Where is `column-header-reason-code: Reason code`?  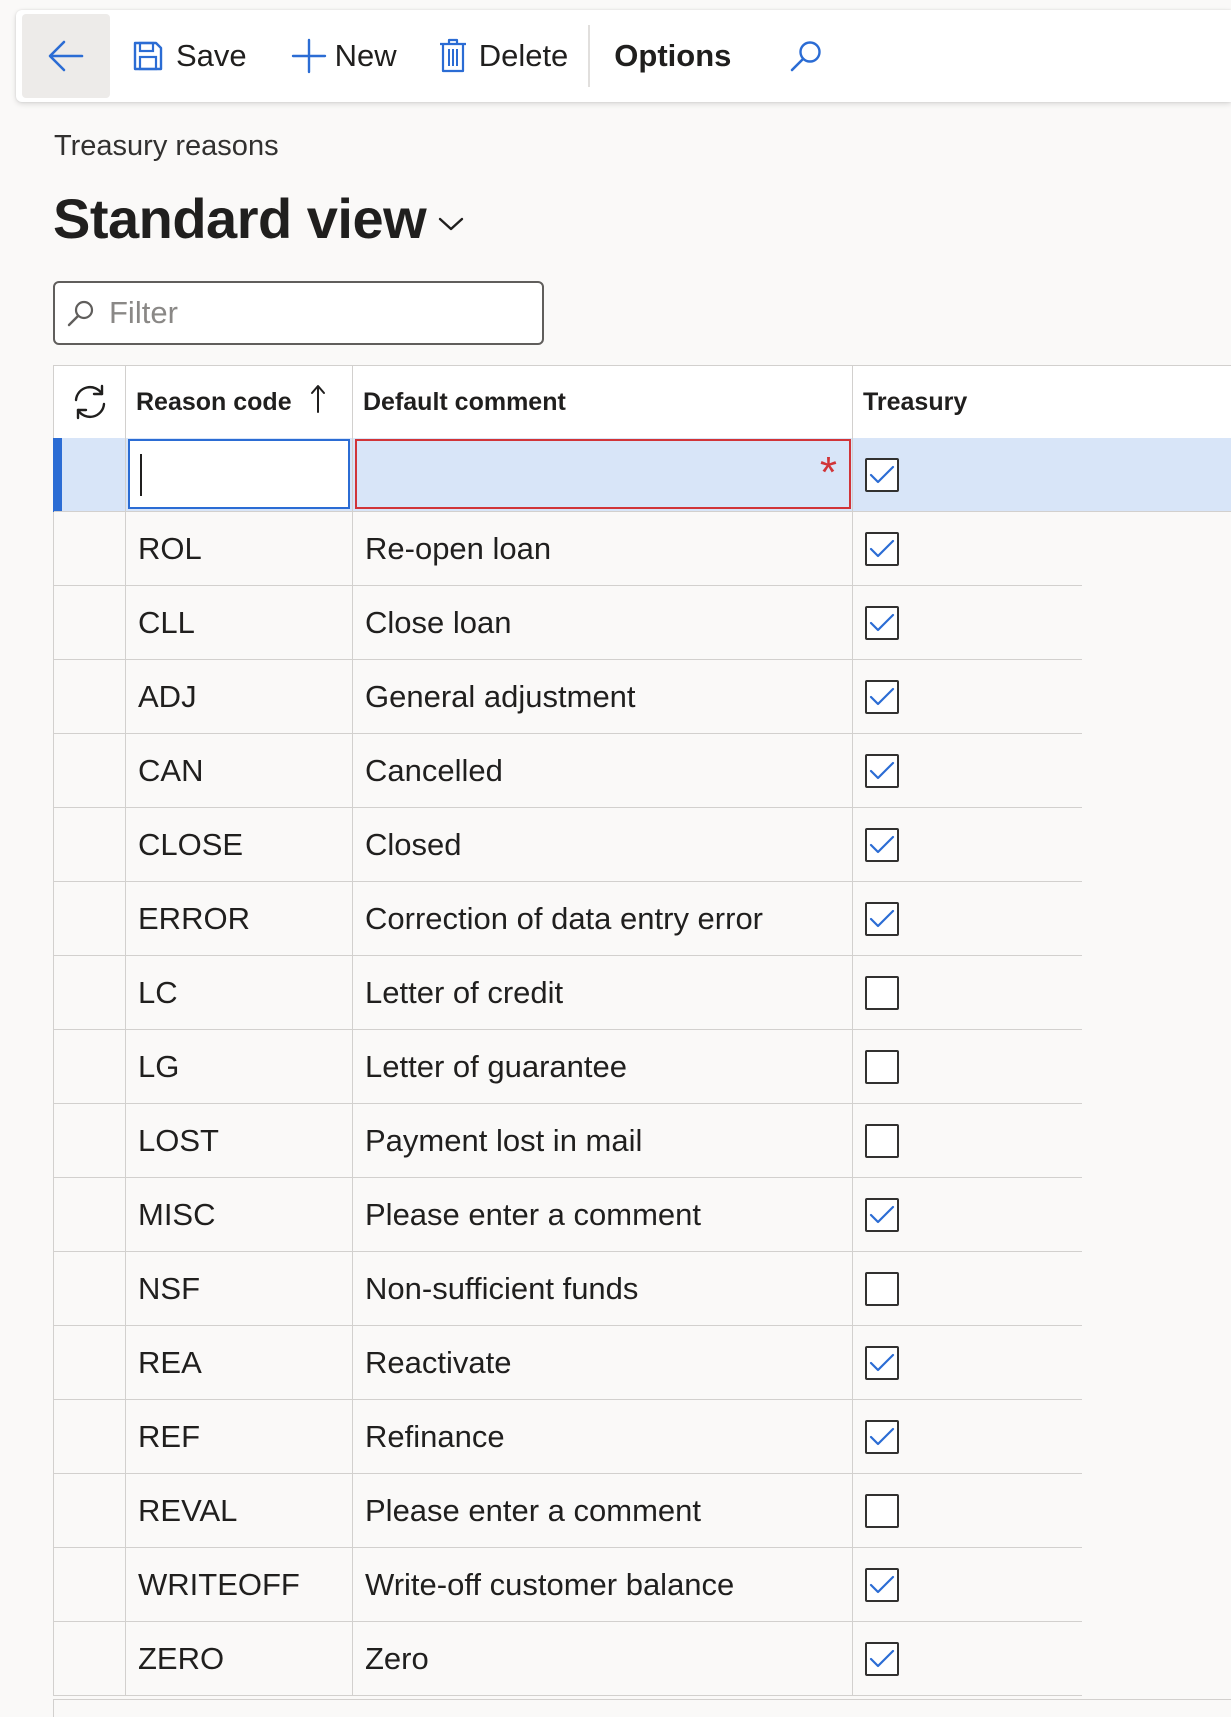 column-header-reason-code: Reason code is located at coordinates (239, 402).